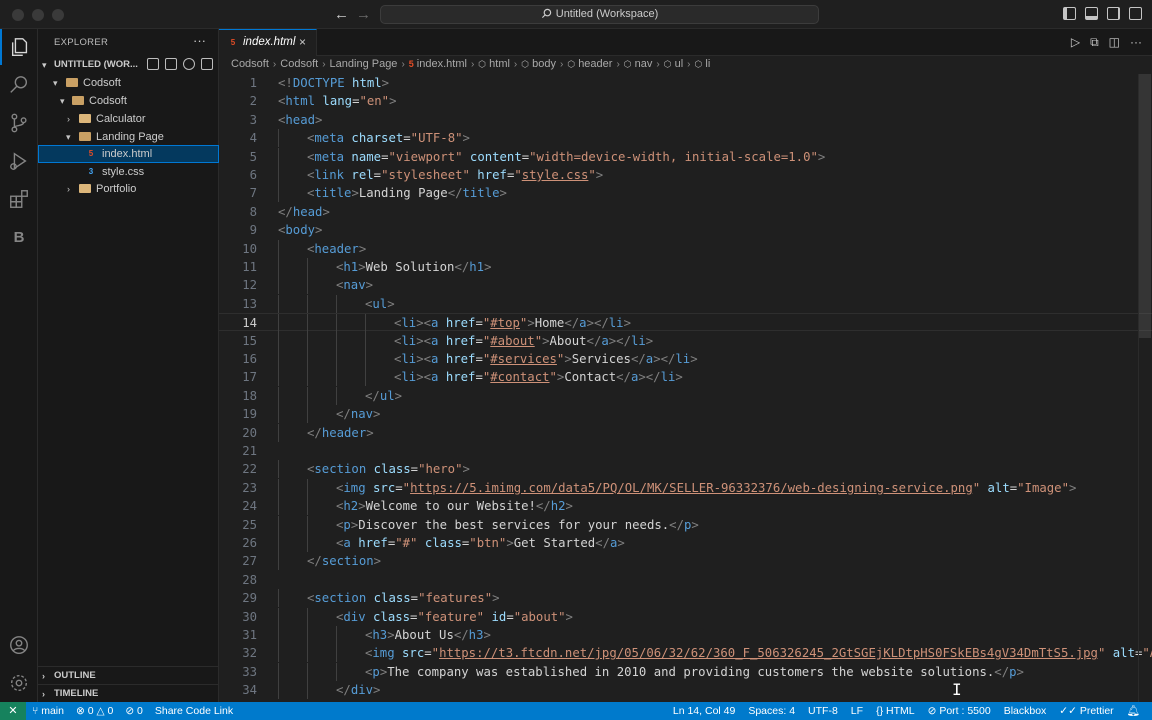 This screenshot has height=720, width=1152. What do you see at coordinates (685, 120) in the screenshot?
I see `code-line: 3 <head>` at bounding box center [685, 120].